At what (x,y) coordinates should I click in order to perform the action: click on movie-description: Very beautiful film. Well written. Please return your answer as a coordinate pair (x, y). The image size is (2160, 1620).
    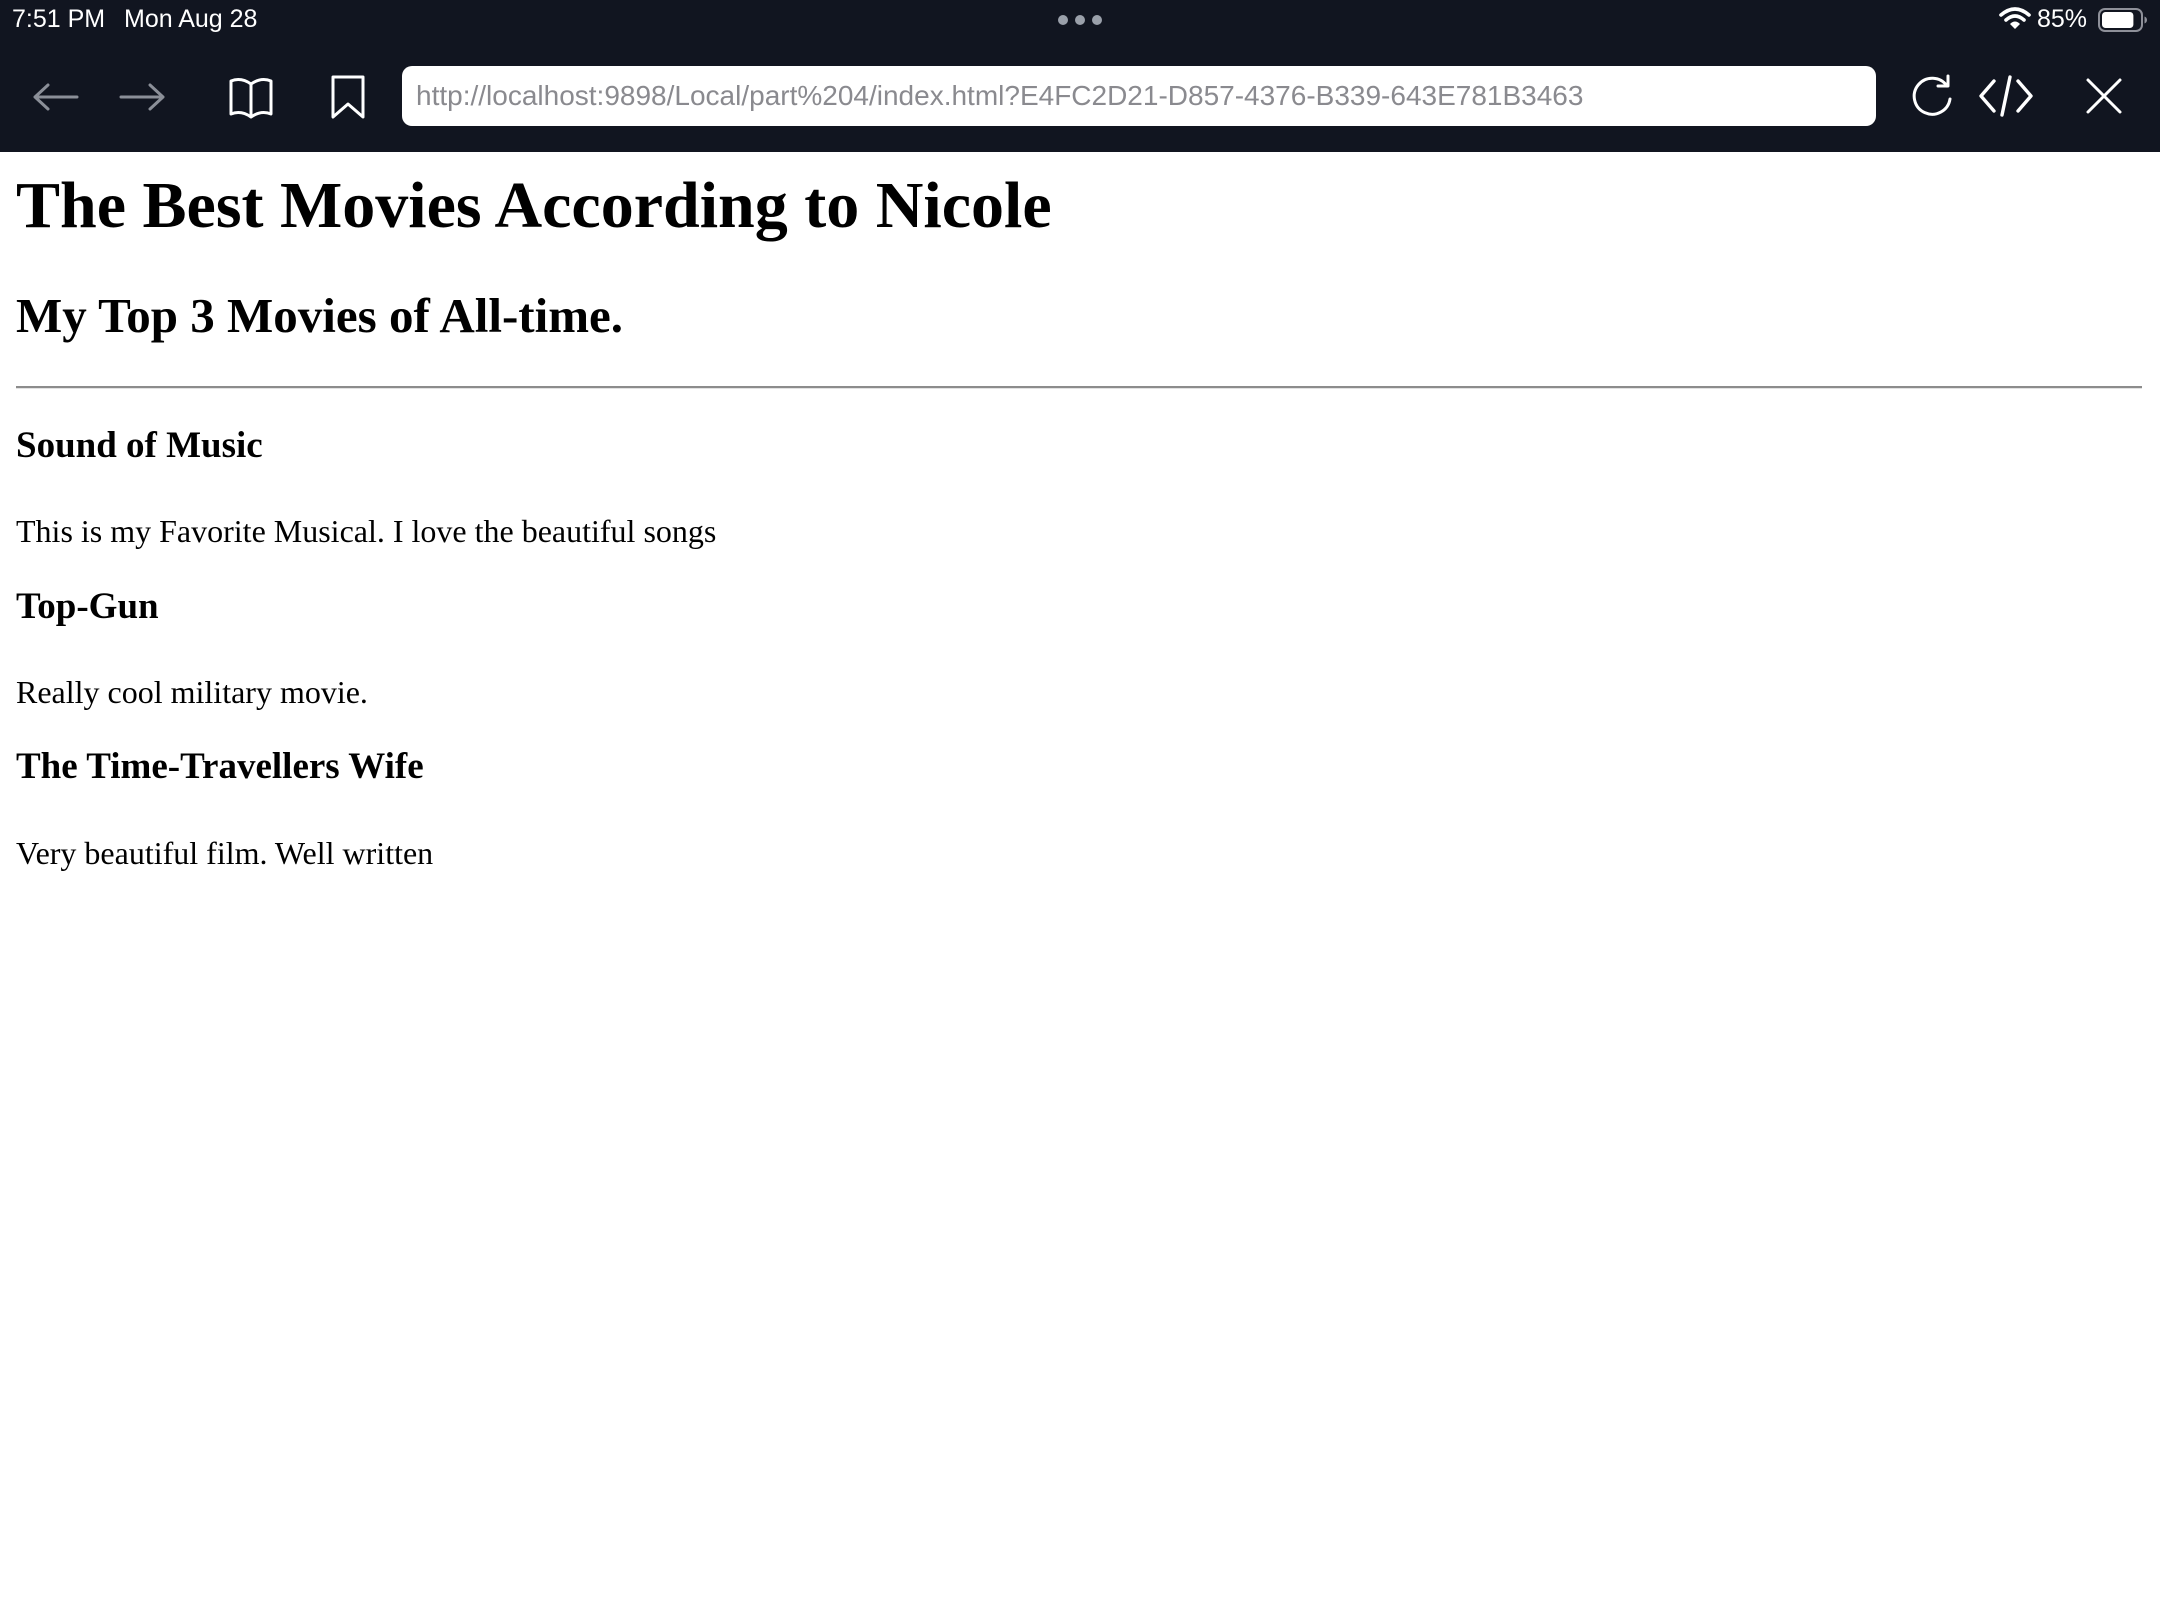
    Looking at the image, I should click on (225, 853).